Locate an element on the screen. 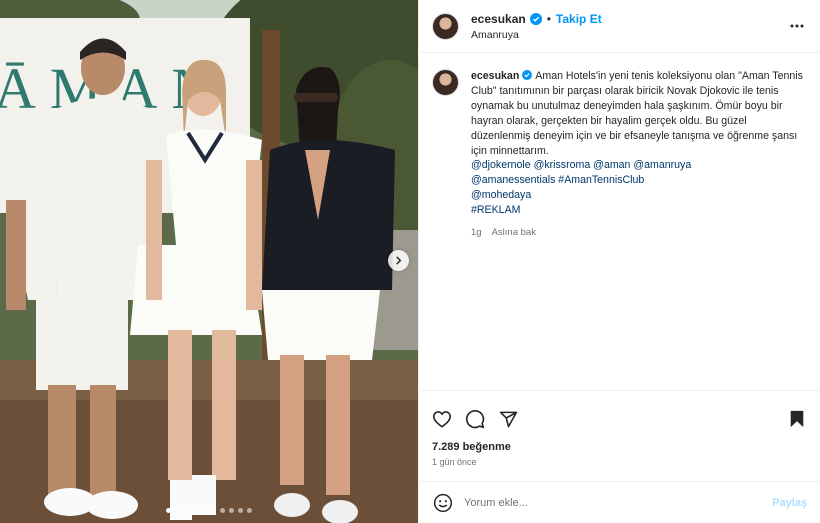  avatar is located at coordinates (445, 26).